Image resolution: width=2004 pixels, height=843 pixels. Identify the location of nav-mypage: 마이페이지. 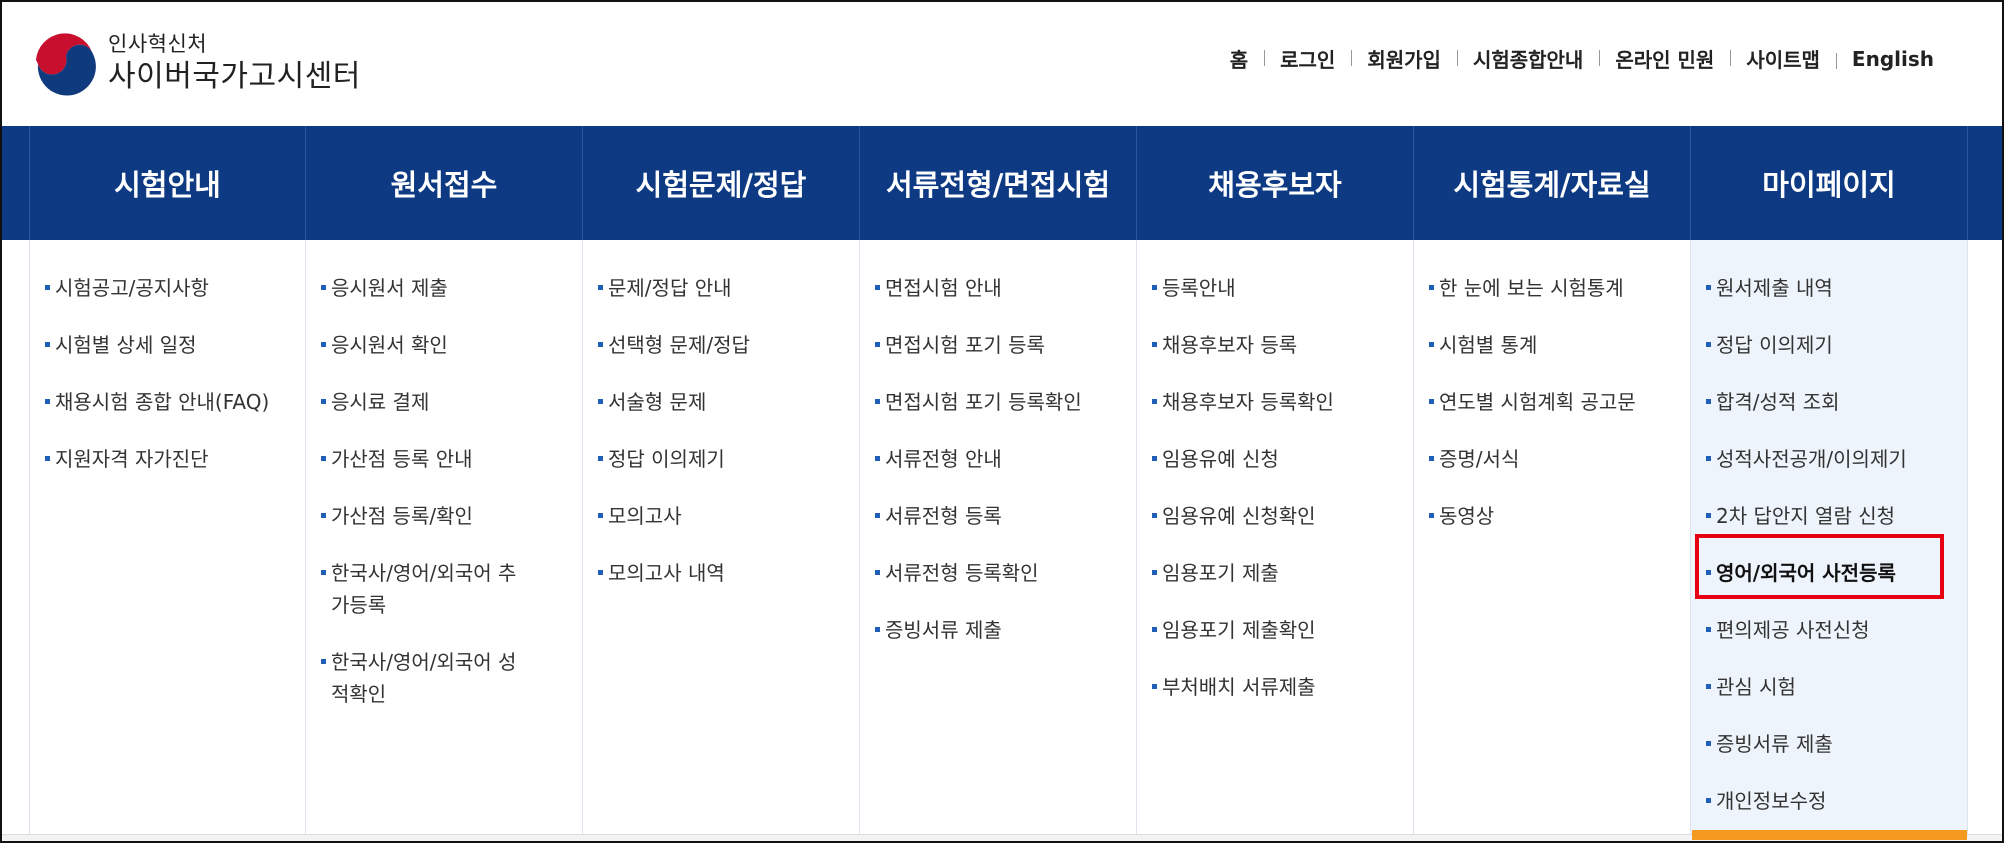
(1829, 183).